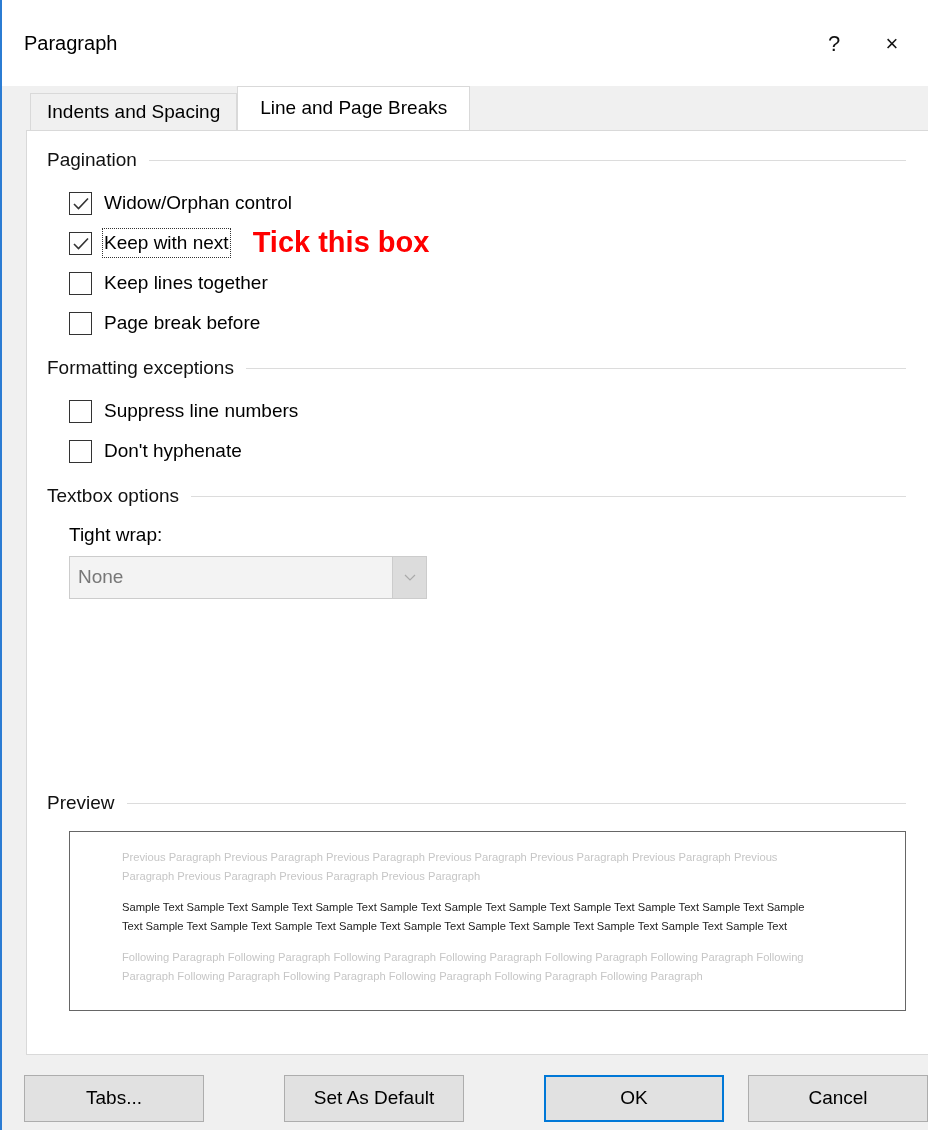 The height and width of the screenshot is (1130, 928). What do you see at coordinates (892, 43) in the screenshot?
I see `close-button: ×` at bounding box center [892, 43].